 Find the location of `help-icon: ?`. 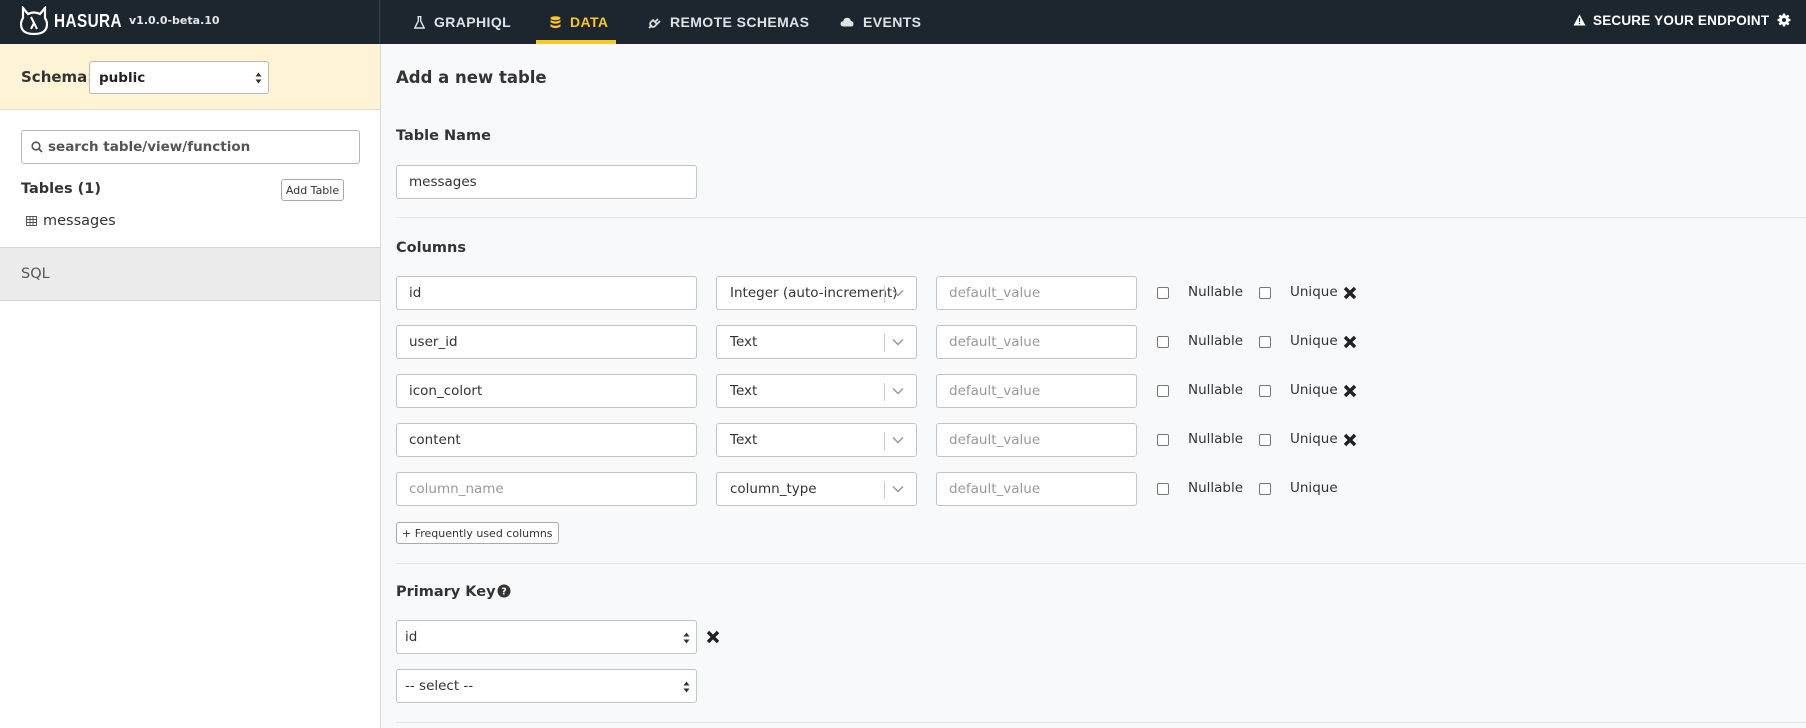

help-icon: ? is located at coordinates (504, 591).